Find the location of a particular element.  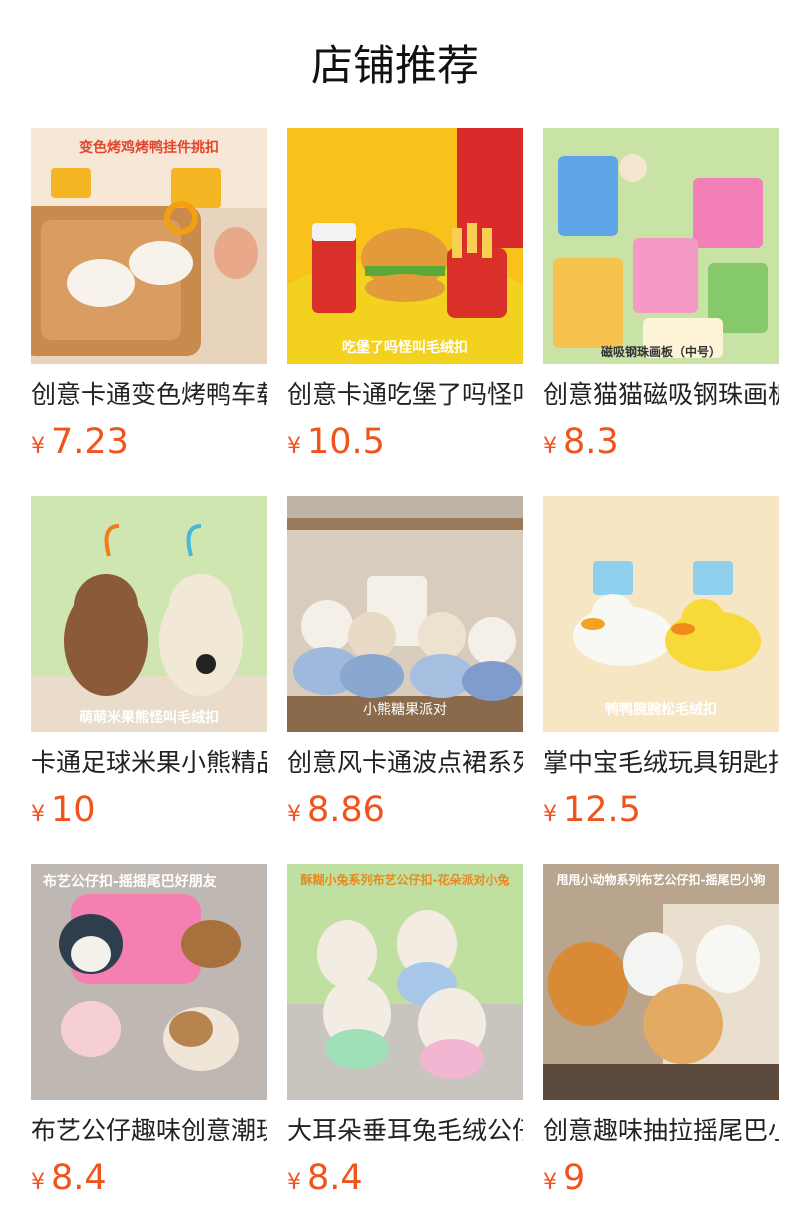

product-image: 鸭鸭腕腕松毛绒扣 is located at coordinates (661, 614).